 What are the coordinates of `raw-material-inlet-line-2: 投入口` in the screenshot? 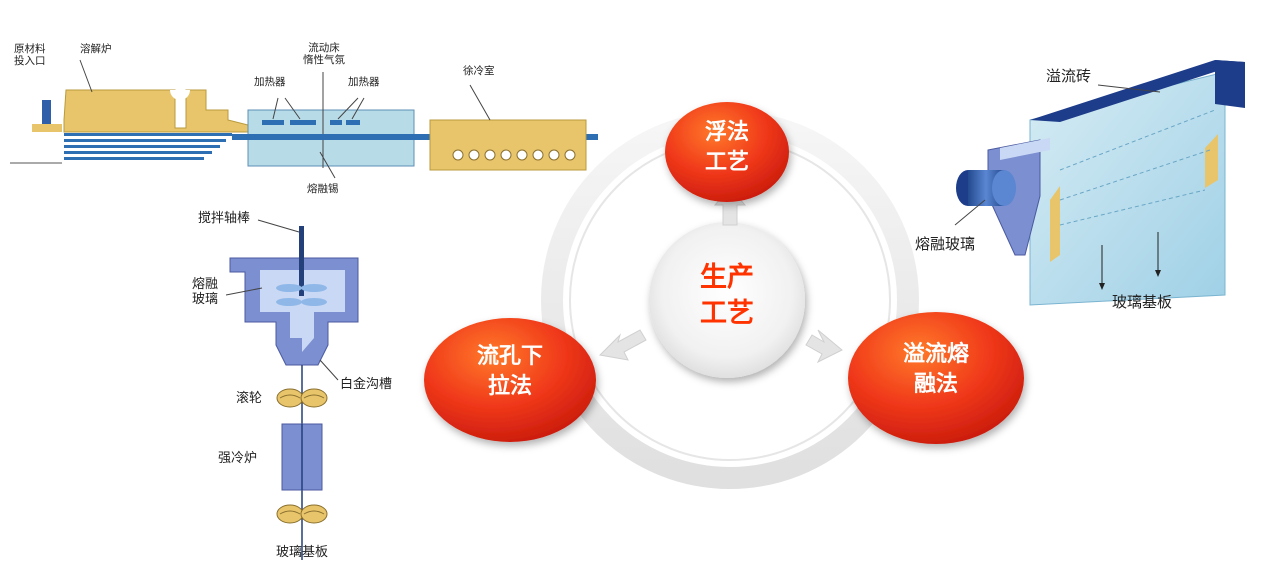 It's located at (30, 61).